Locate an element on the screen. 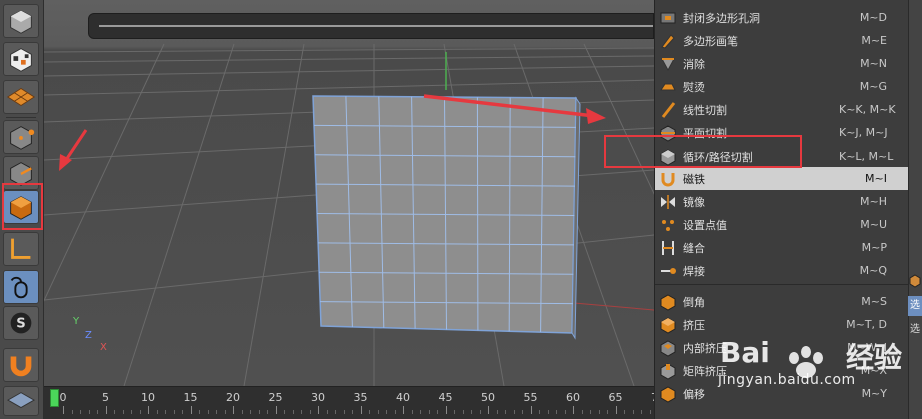  set-point-value-icon is located at coordinates (668, 225).